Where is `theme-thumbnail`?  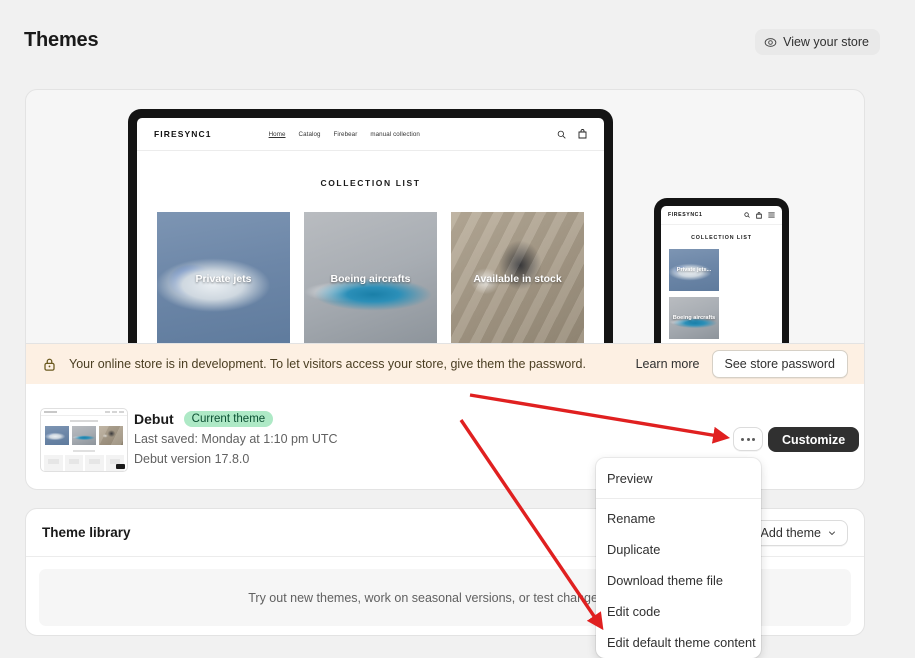
theme-thumbnail is located at coordinates (84, 440).